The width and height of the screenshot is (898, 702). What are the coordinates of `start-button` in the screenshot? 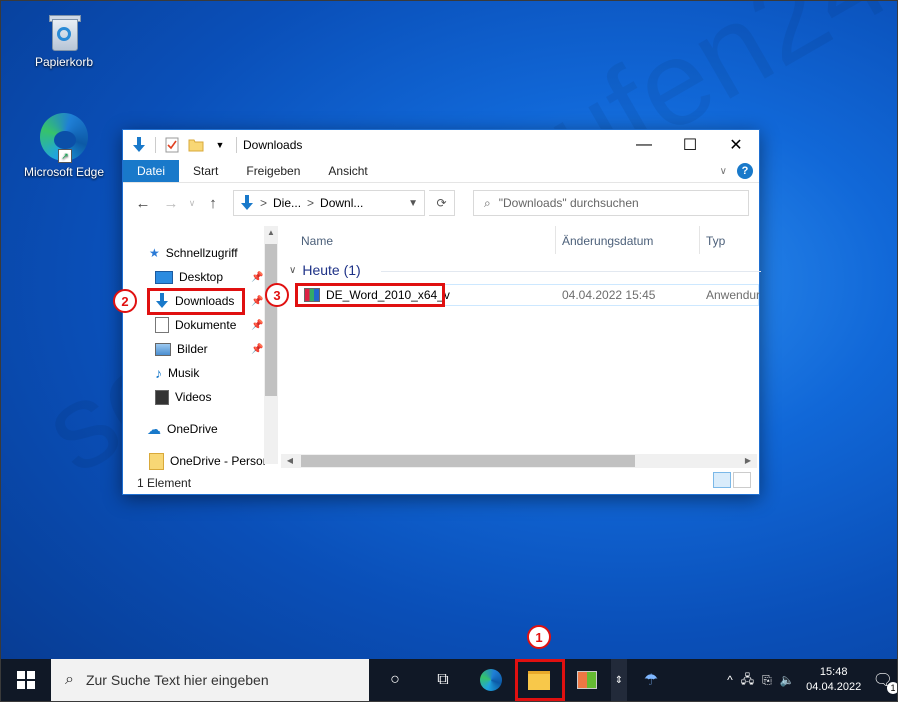 It's located at (26, 680).